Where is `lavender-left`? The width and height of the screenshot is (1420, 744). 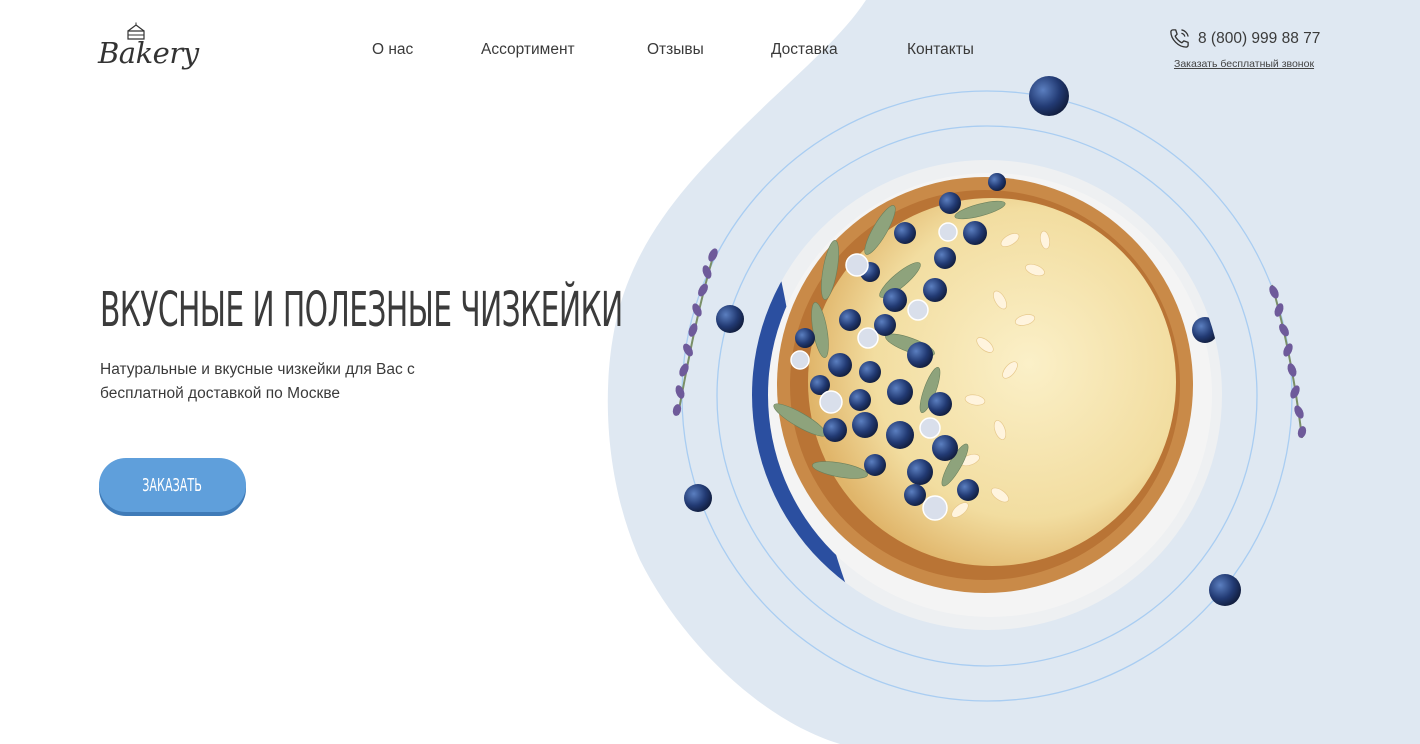 lavender-left is located at coordinates (695, 332).